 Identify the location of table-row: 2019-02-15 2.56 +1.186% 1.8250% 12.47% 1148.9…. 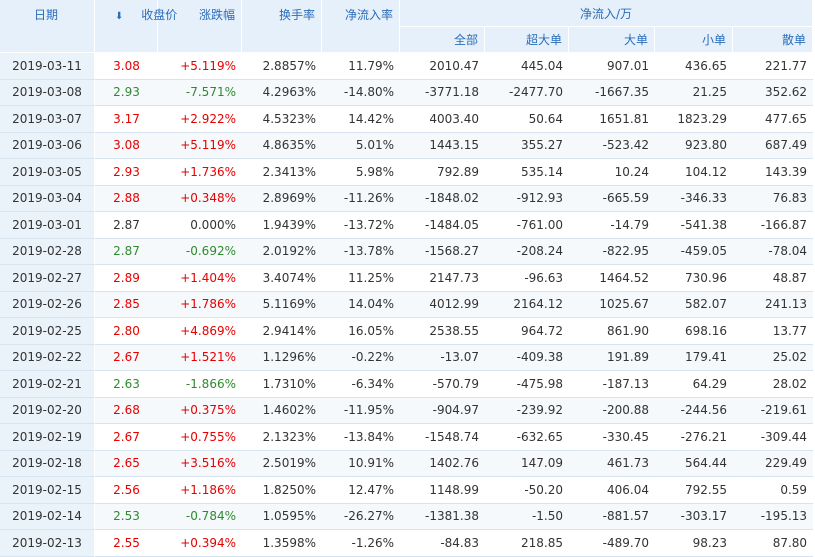
(407, 490).